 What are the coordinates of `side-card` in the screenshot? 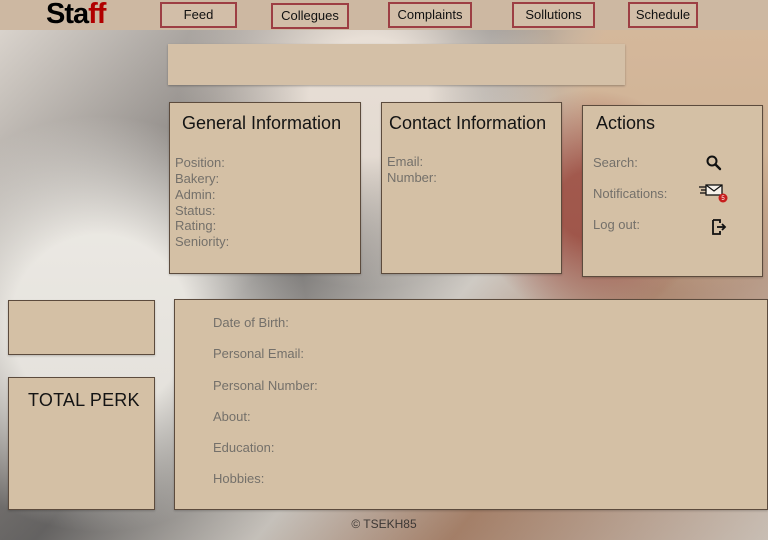 It's located at (81, 327).